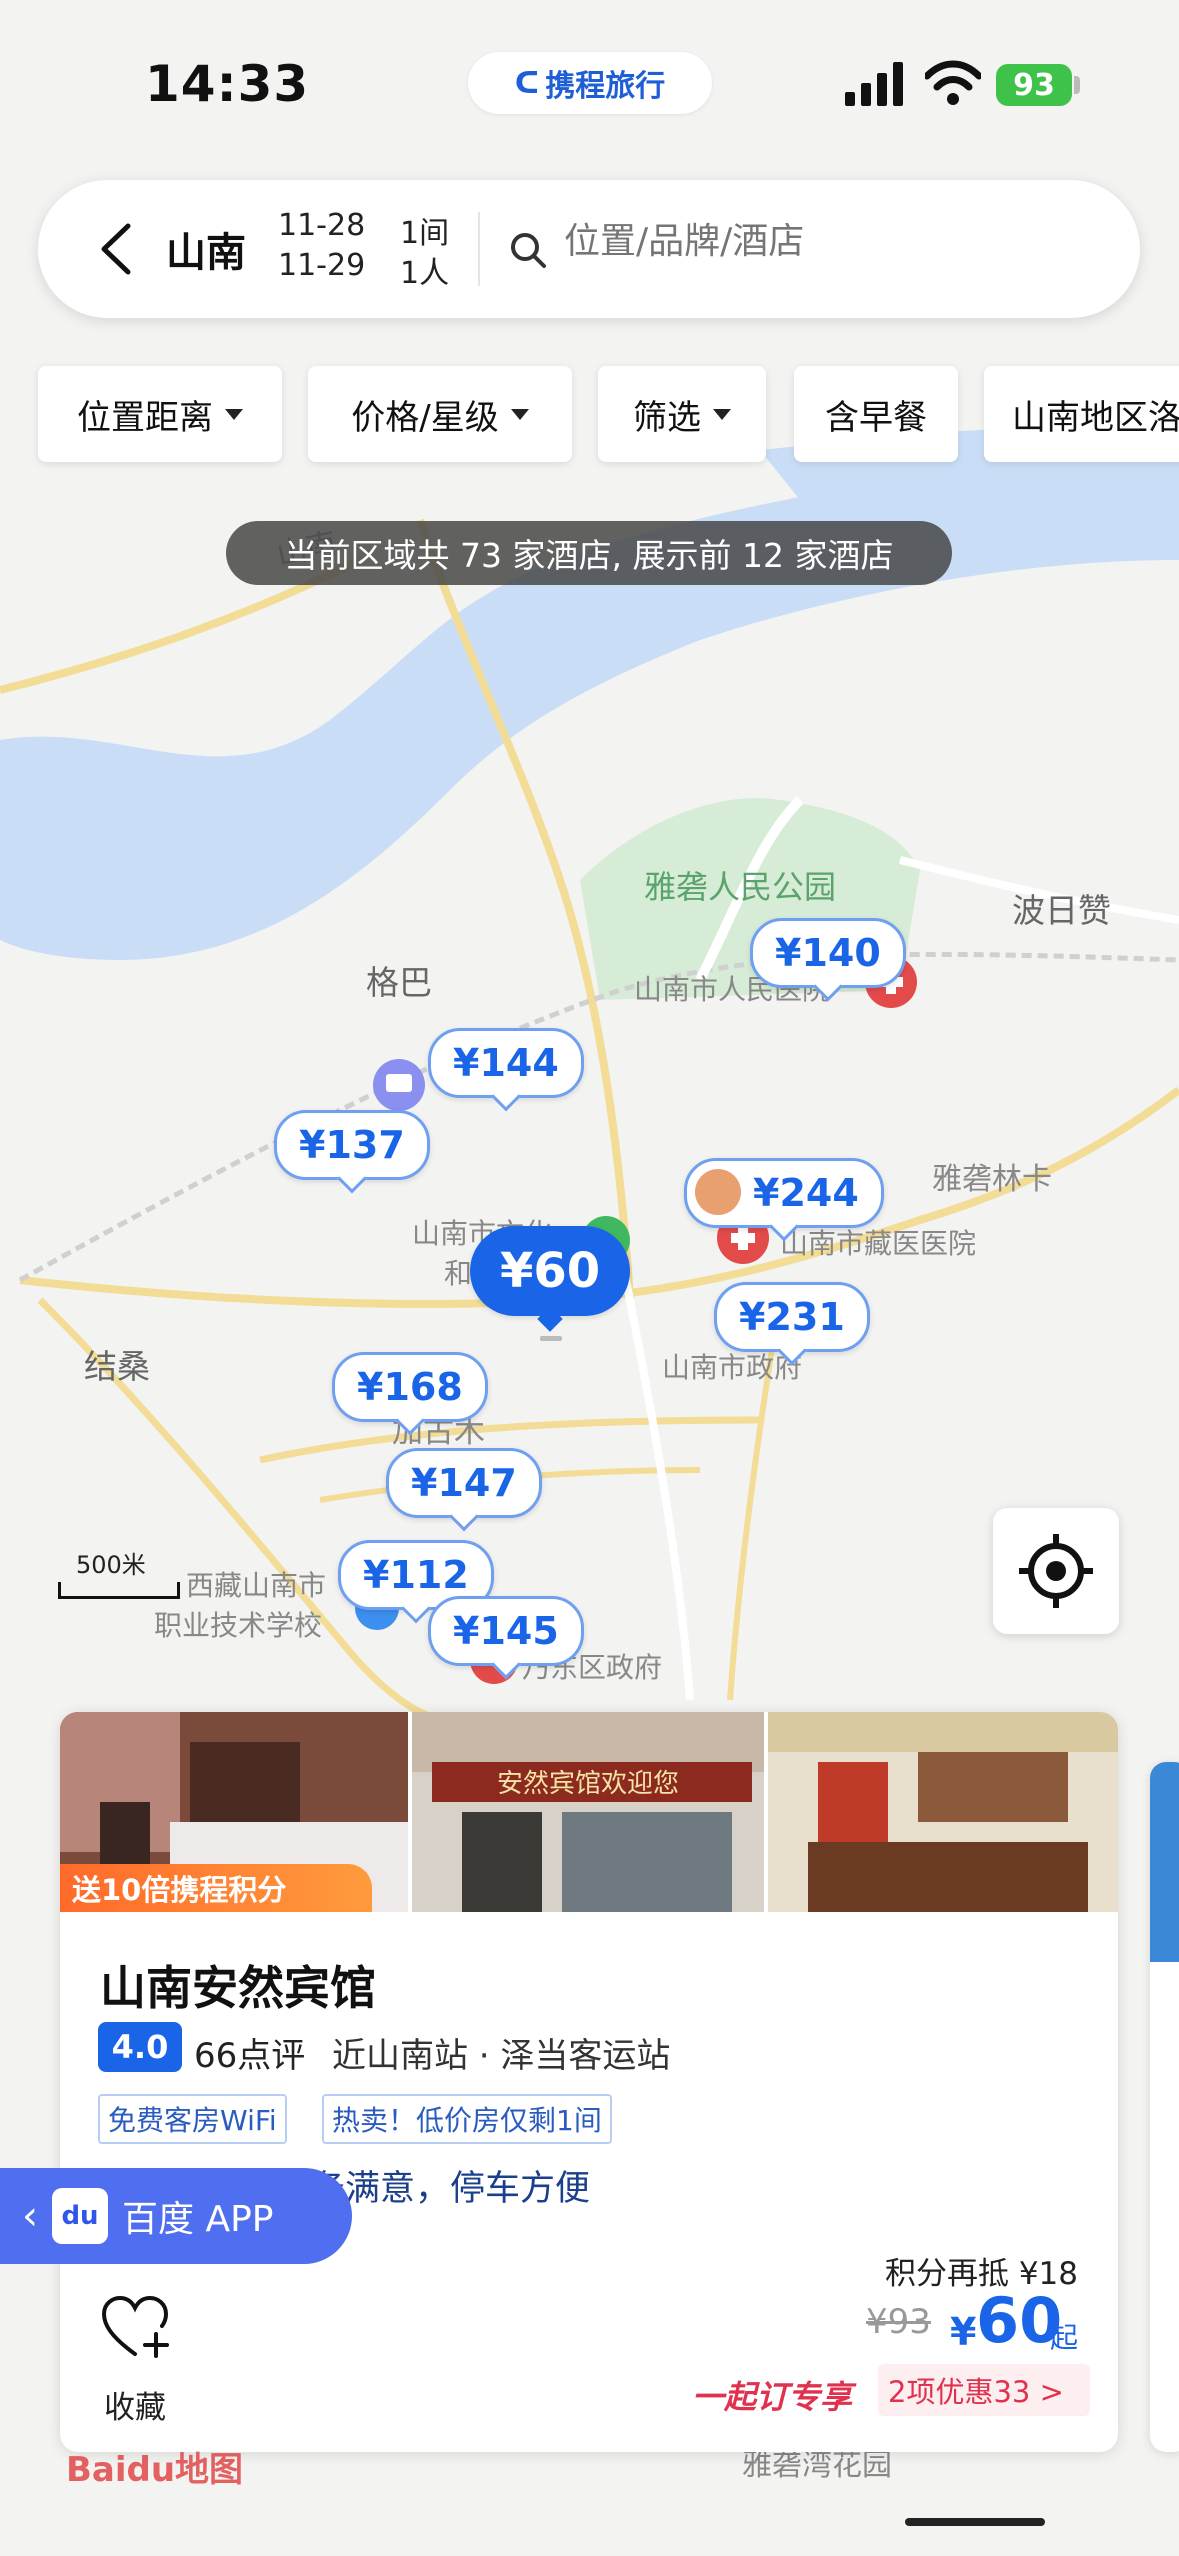 The image size is (1179, 2556). What do you see at coordinates (256, 1585) in the screenshot?
I see `map-label-school: 西藏山南市` at bounding box center [256, 1585].